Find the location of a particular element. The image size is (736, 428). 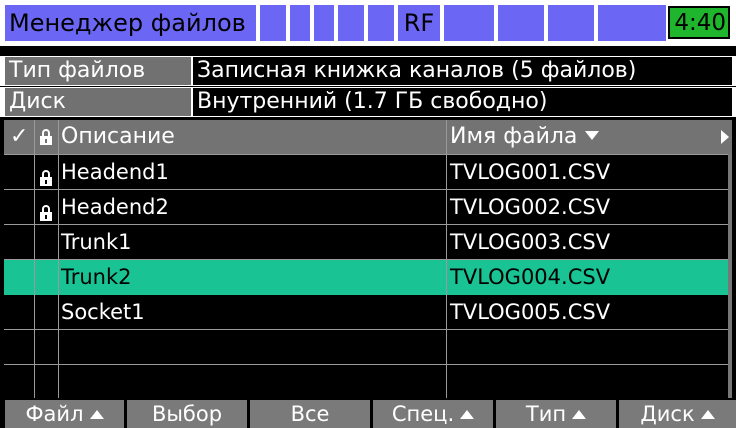

row-description: Headend1 is located at coordinates (115, 172).